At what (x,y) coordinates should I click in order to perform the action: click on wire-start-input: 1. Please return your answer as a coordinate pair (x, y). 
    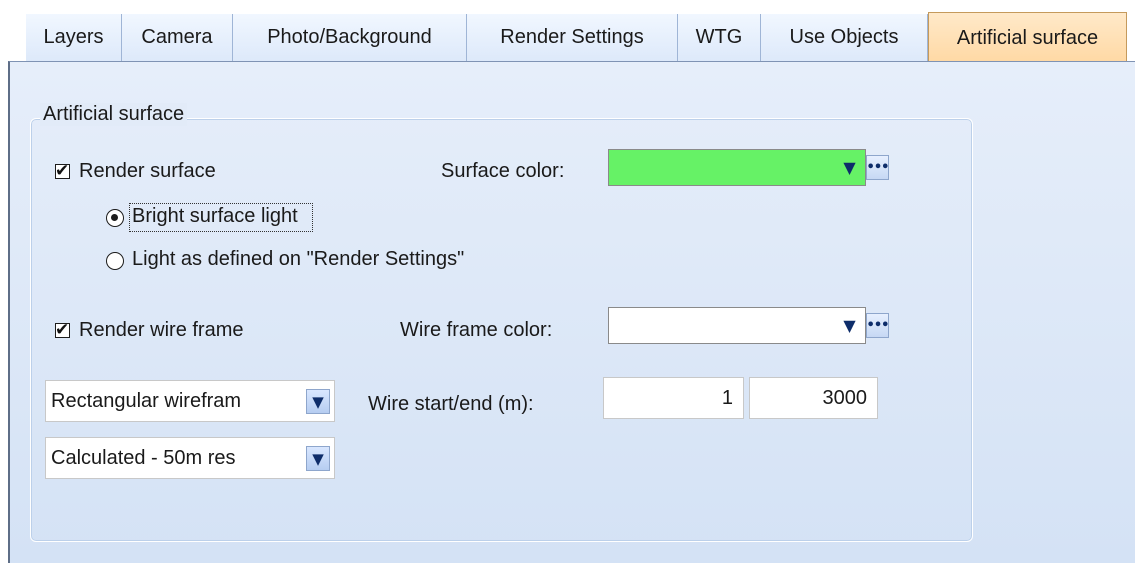
    Looking at the image, I should click on (673, 398).